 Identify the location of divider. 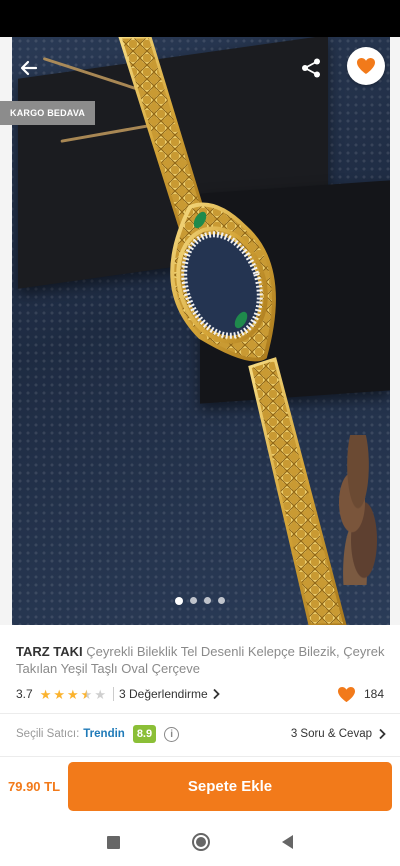
(113, 694).